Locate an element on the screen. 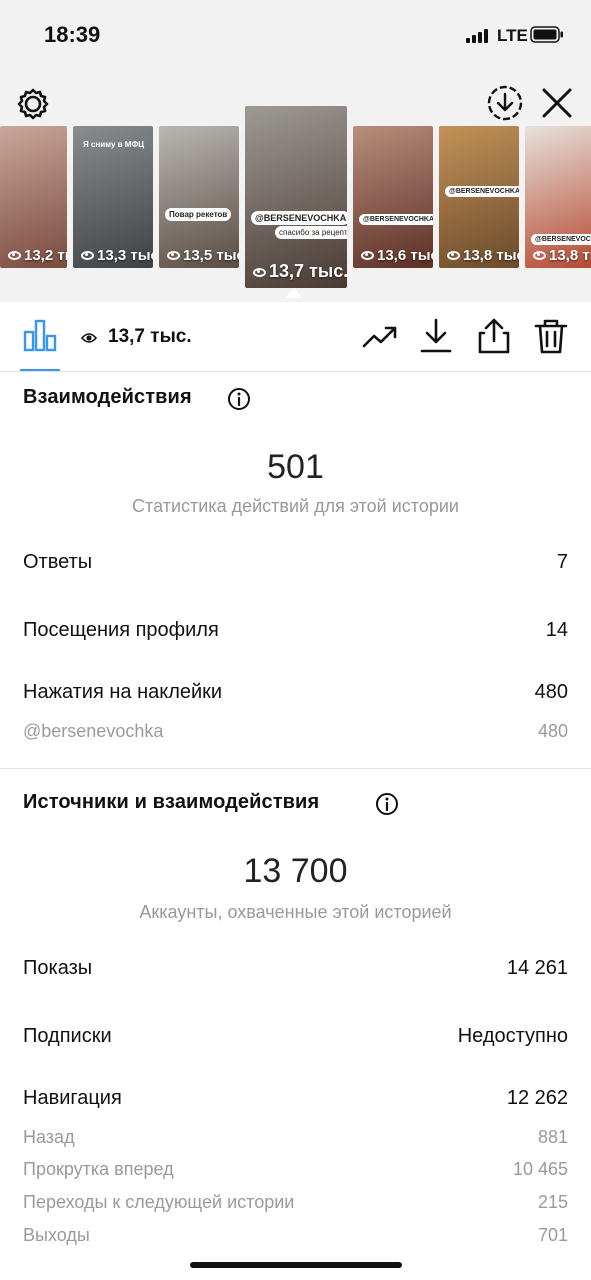  status-time: 18:39 is located at coordinates (72, 34).